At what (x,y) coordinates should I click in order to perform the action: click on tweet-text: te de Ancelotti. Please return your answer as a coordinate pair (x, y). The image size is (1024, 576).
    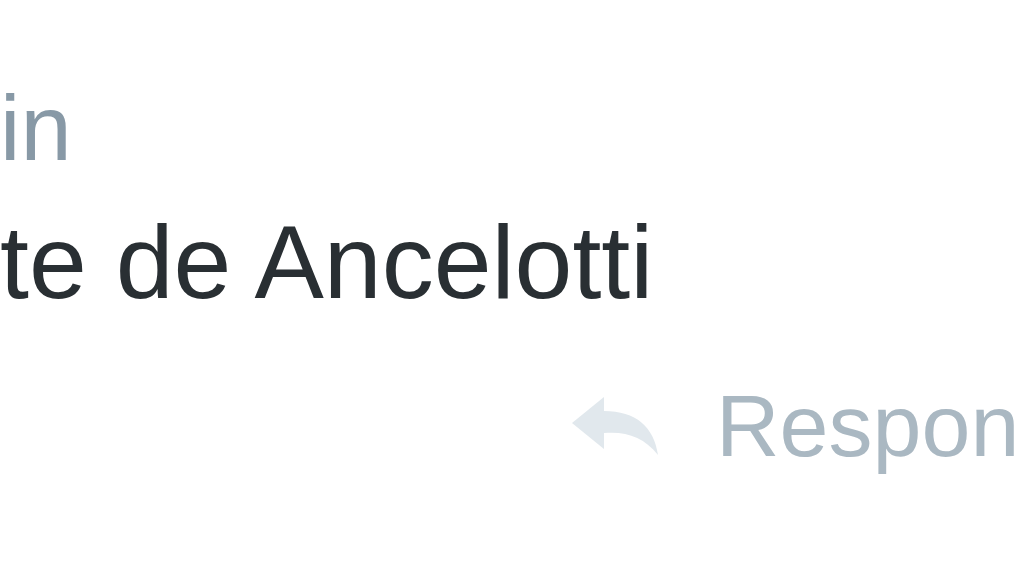
    Looking at the image, I should click on (327, 262).